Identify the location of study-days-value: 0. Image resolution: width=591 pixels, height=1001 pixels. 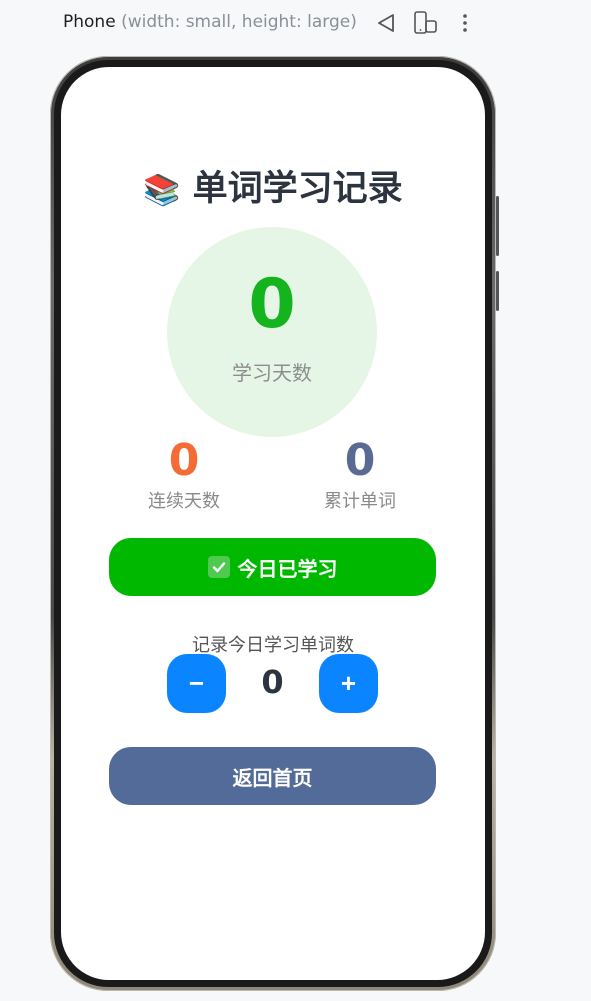
(272, 304).